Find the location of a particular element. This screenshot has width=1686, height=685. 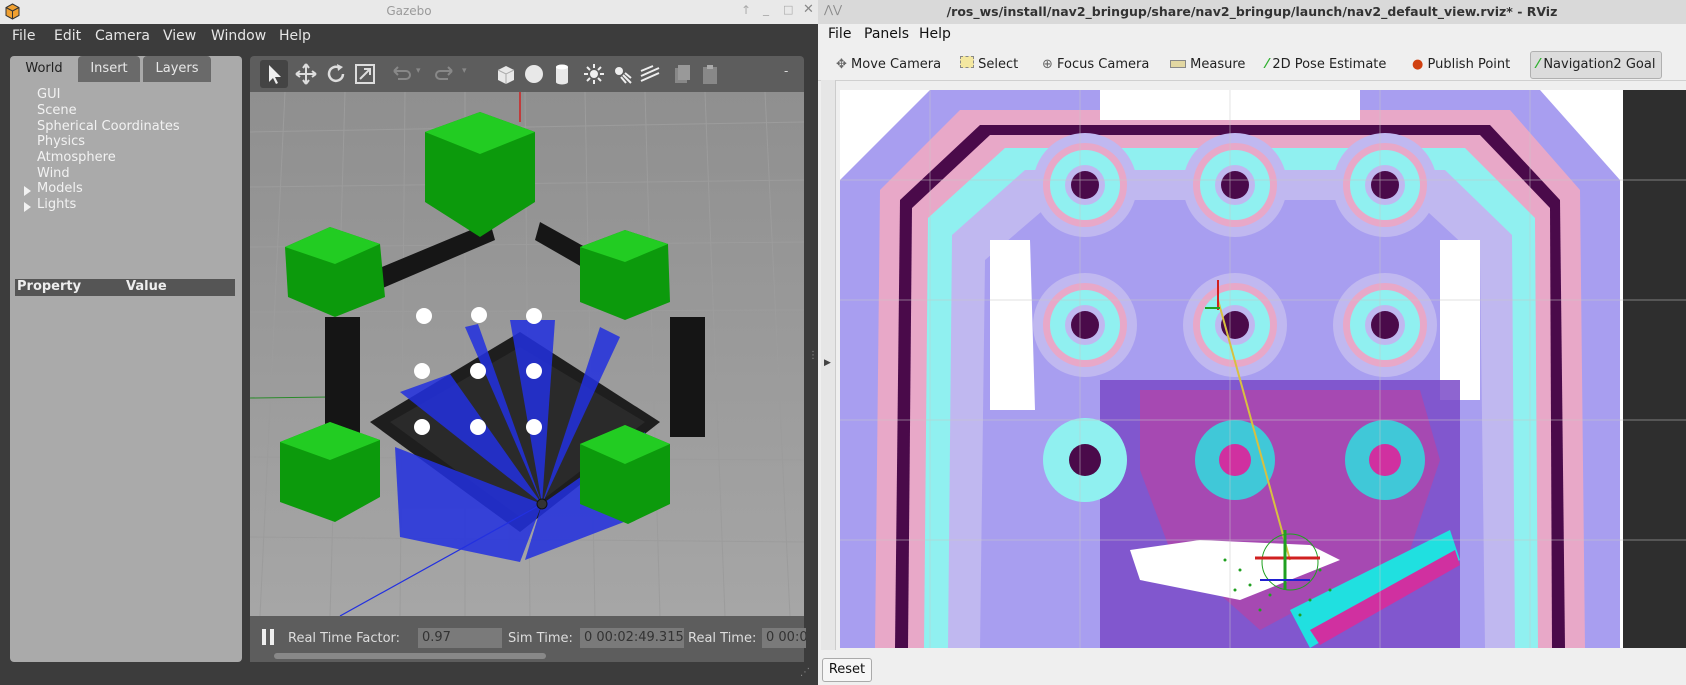

sim-time-value: 0 00:02:49.315 is located at coordinates (632, 638).